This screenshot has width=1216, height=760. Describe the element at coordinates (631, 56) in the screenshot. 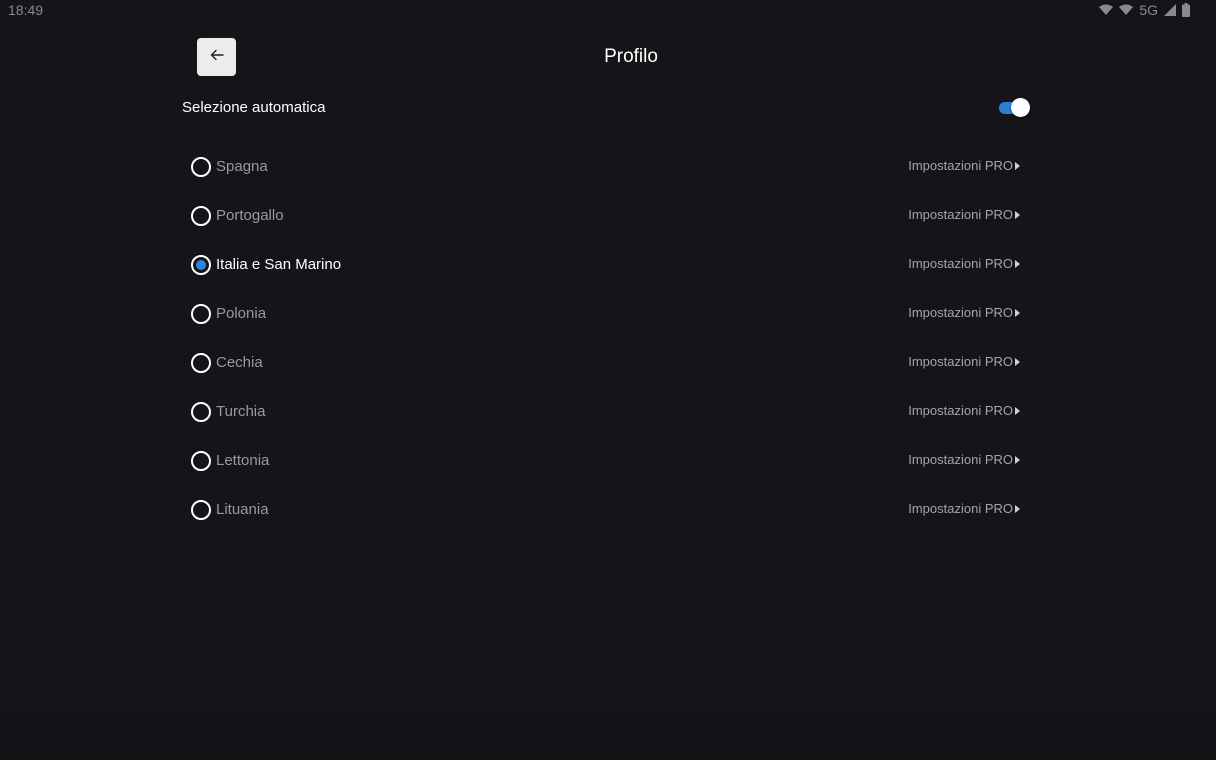

I see `page-title: Profilo` at that location.